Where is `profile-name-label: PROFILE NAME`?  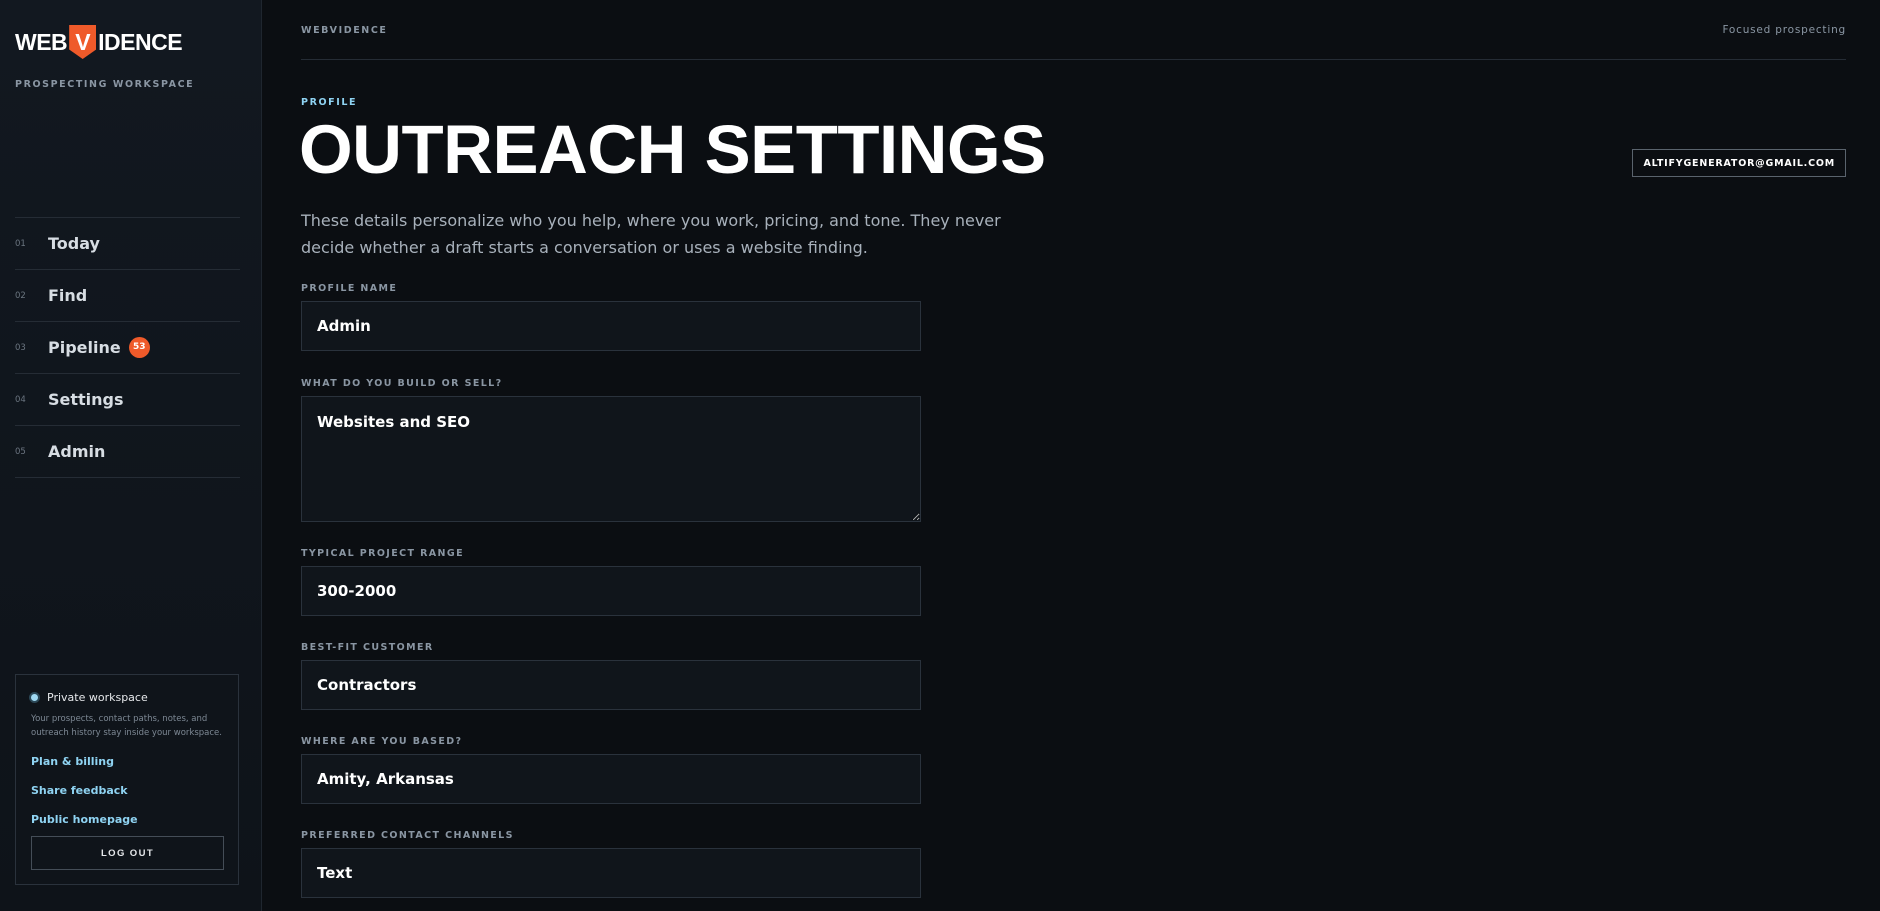
profile-name-label: PROFILE NAME is located at coordinates (349, 288).